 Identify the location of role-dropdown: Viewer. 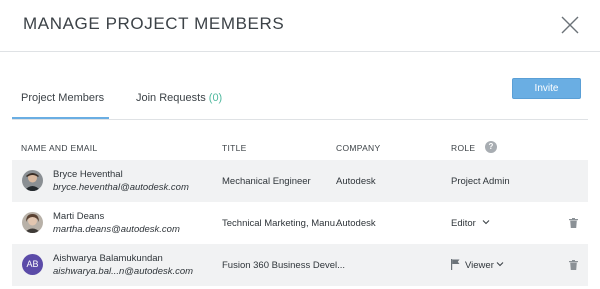
(479, 265).